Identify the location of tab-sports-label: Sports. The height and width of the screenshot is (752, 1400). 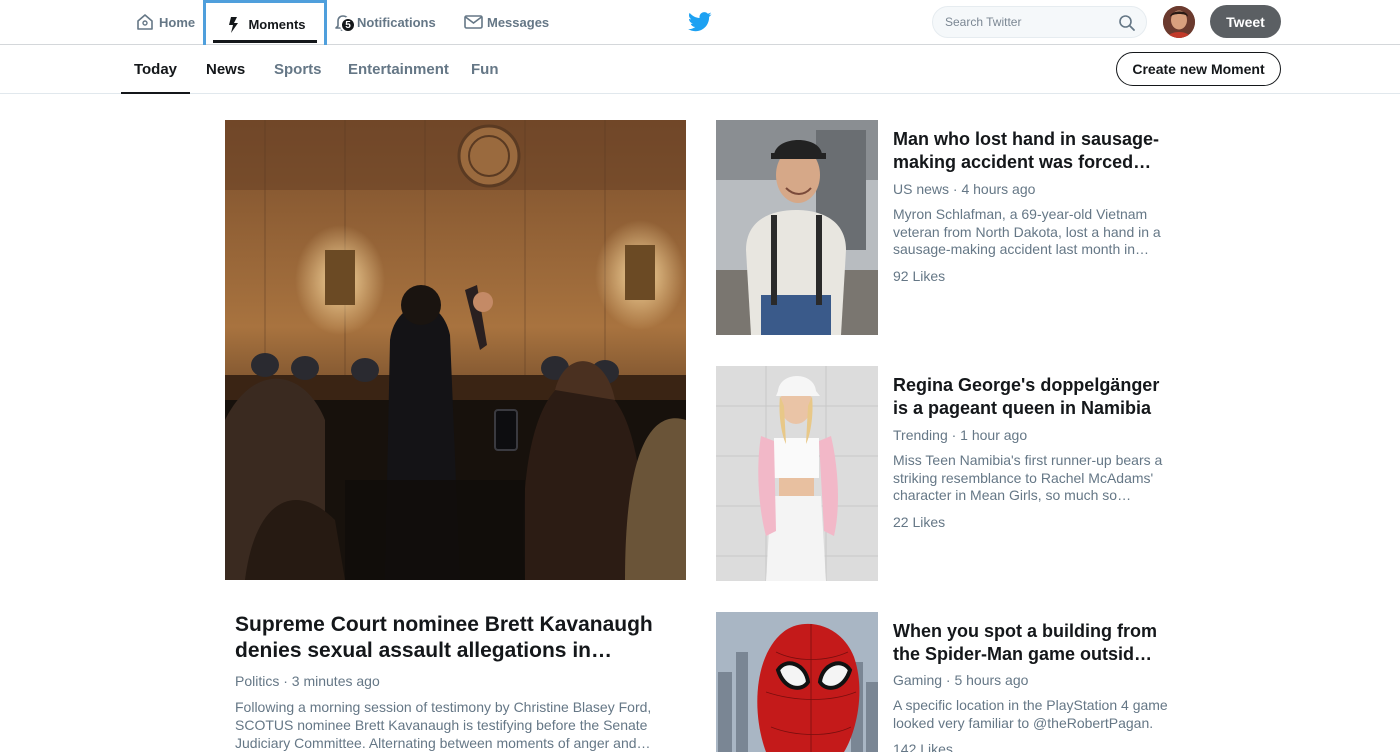
(298, 69).